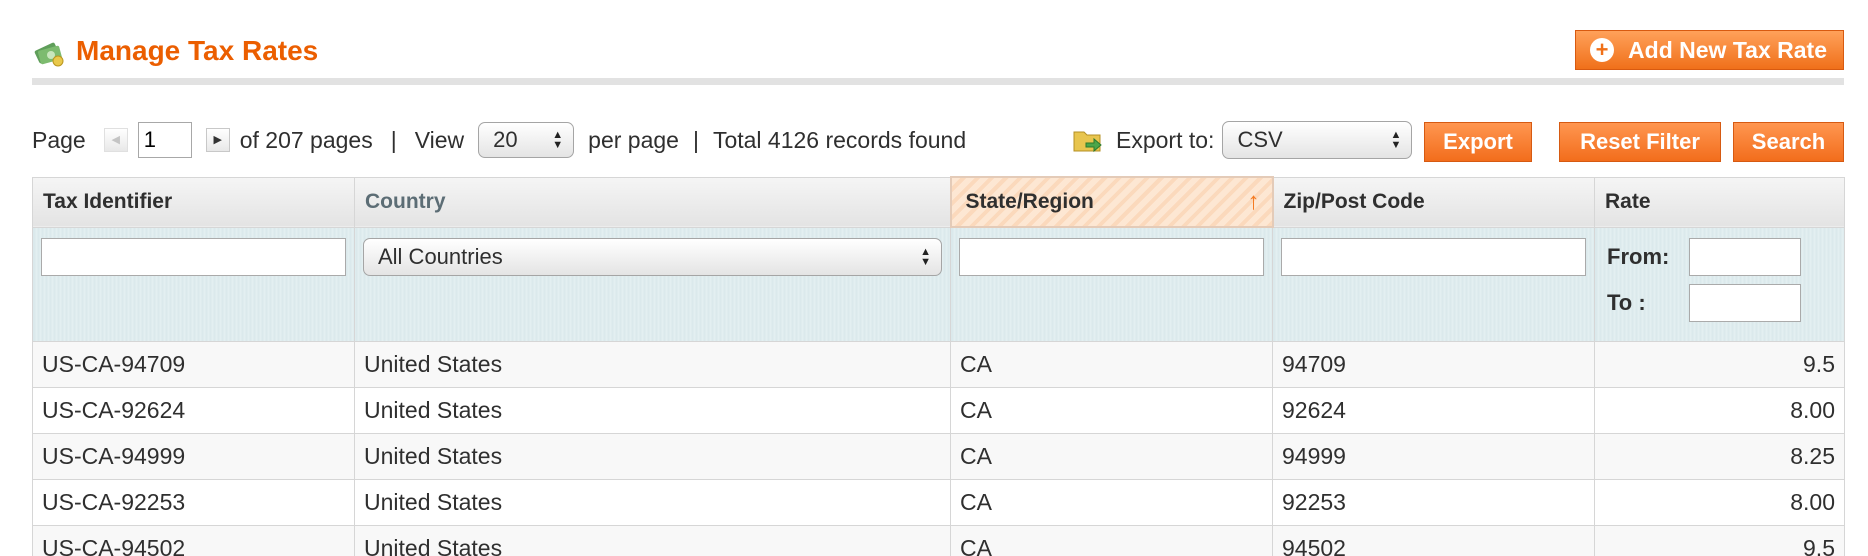 The width and height of the screenshot is (1868, 556). I want to click on search-button: Search, so click(1788, 142).